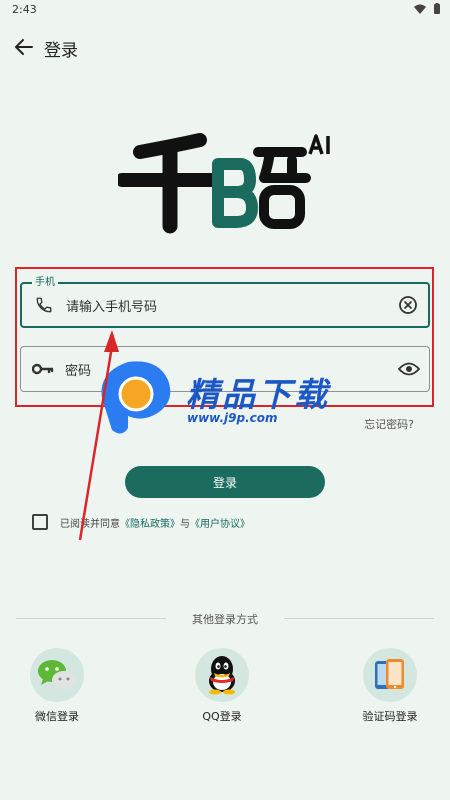  Describe the element at coordinates (24, 47) in the screenshot. I see `back-arrow-icon` at that location.